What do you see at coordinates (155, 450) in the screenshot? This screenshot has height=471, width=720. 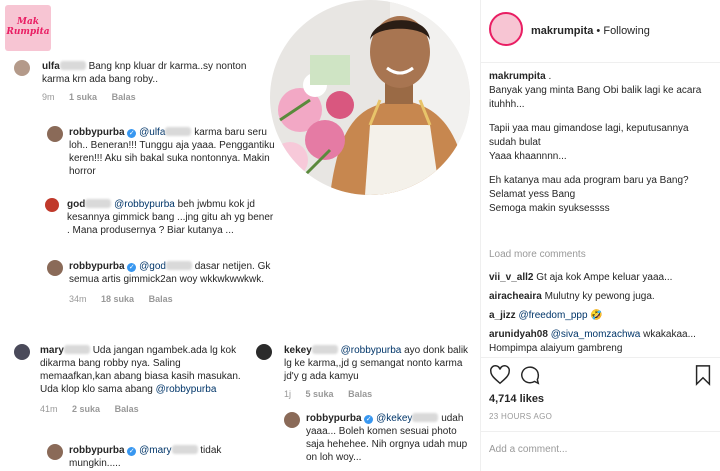 I see `mention-link: @mary` at bounding box center [155, 450].